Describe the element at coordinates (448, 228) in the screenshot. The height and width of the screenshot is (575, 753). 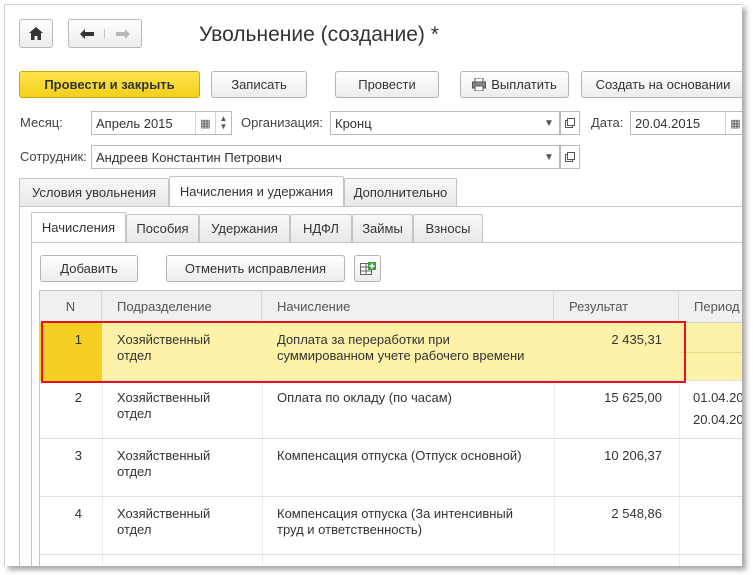
I see `subtab-contributions: Взносы` at that location.